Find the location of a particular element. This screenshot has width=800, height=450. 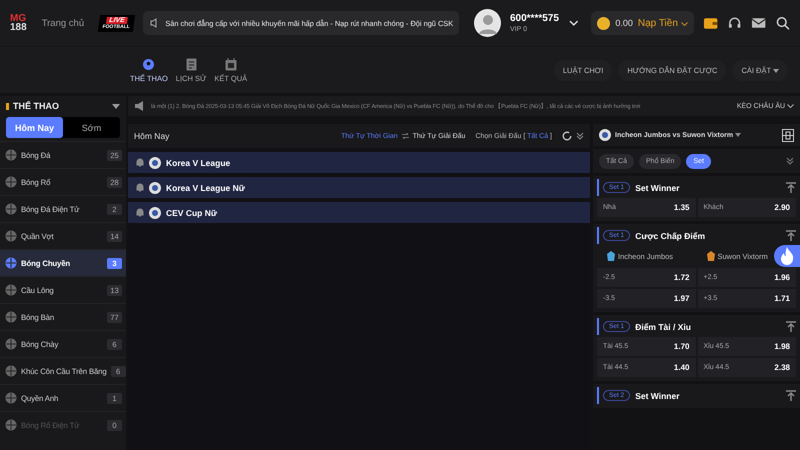

expand-icon is located at coordinates (790, 161).